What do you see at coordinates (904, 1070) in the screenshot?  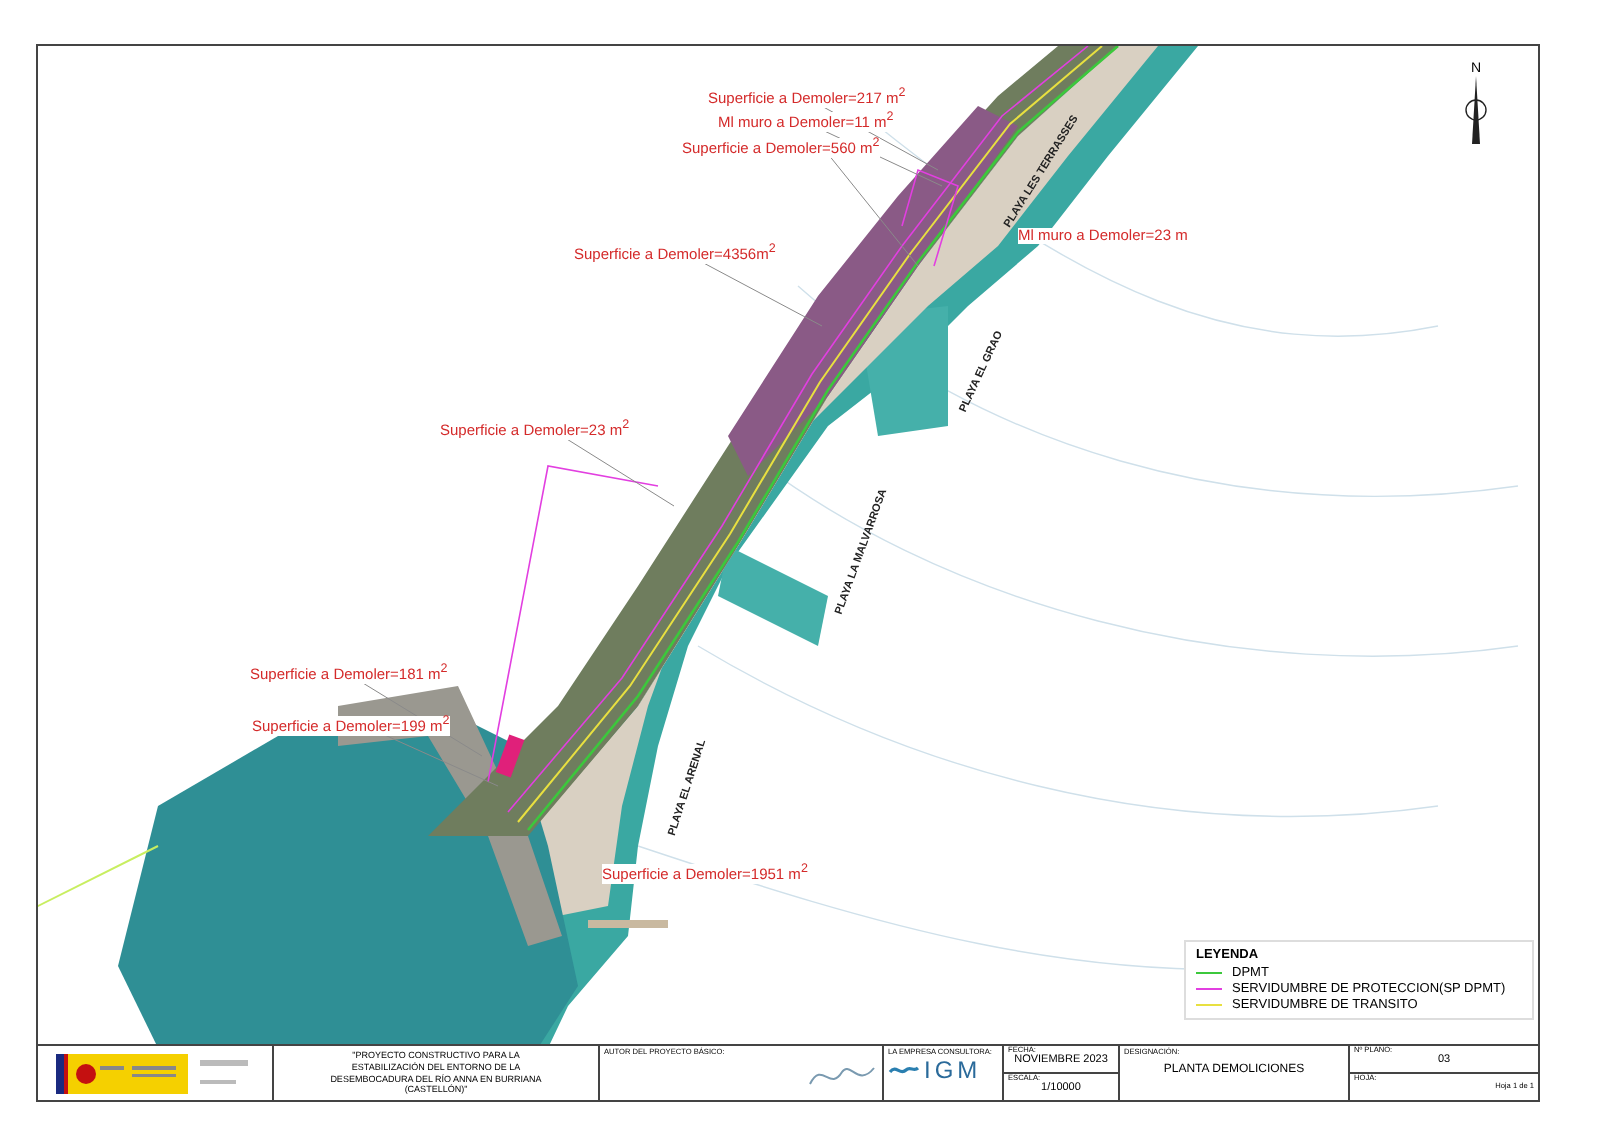 I see `wave-logo-icon` at bounding box center [904, 1070].